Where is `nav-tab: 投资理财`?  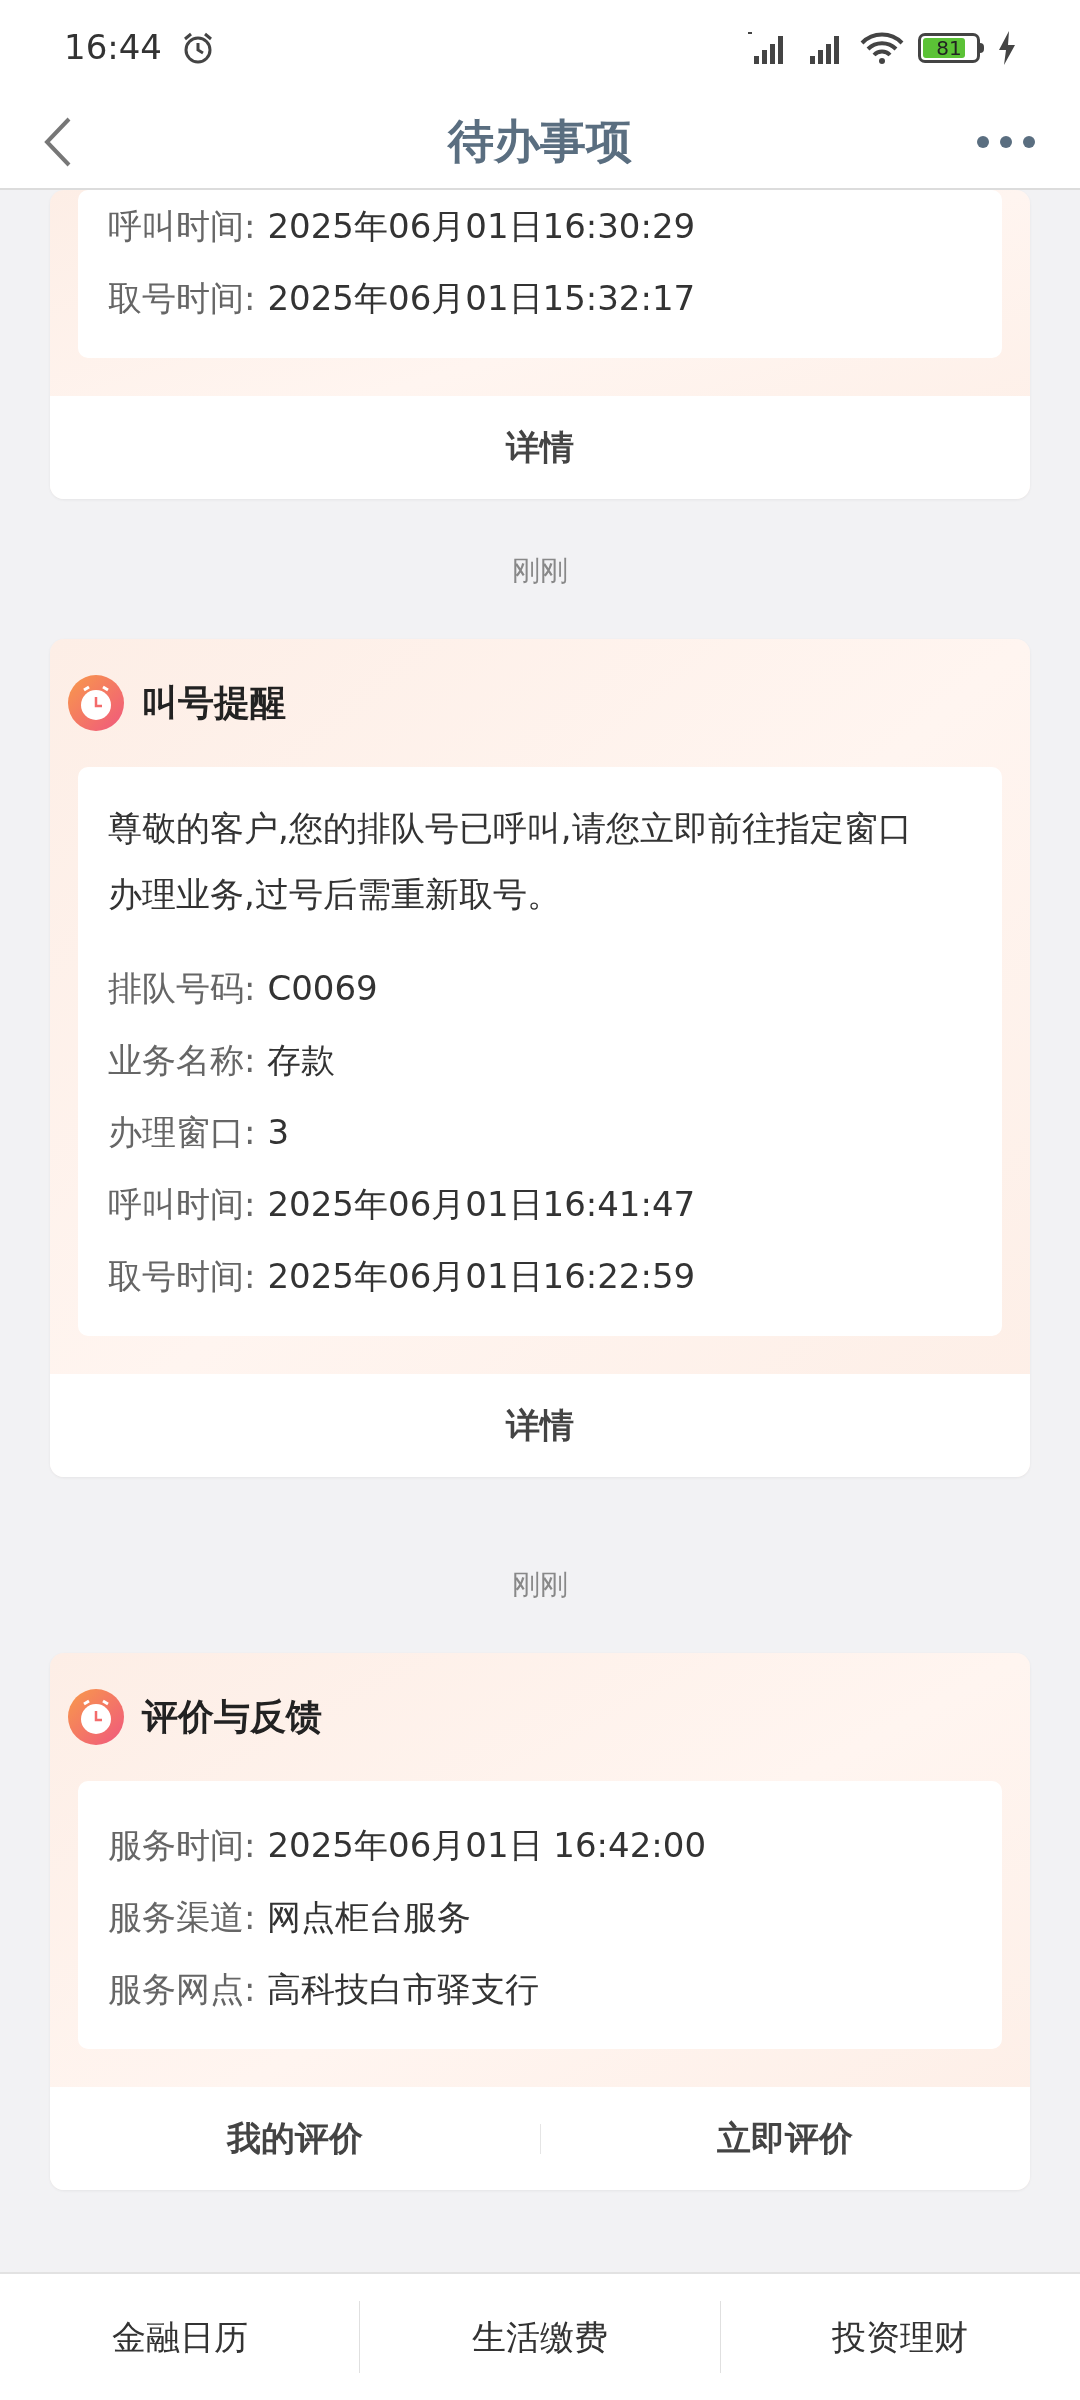 nav-tab: 投资理财 is located at coordinates (900, 2337).